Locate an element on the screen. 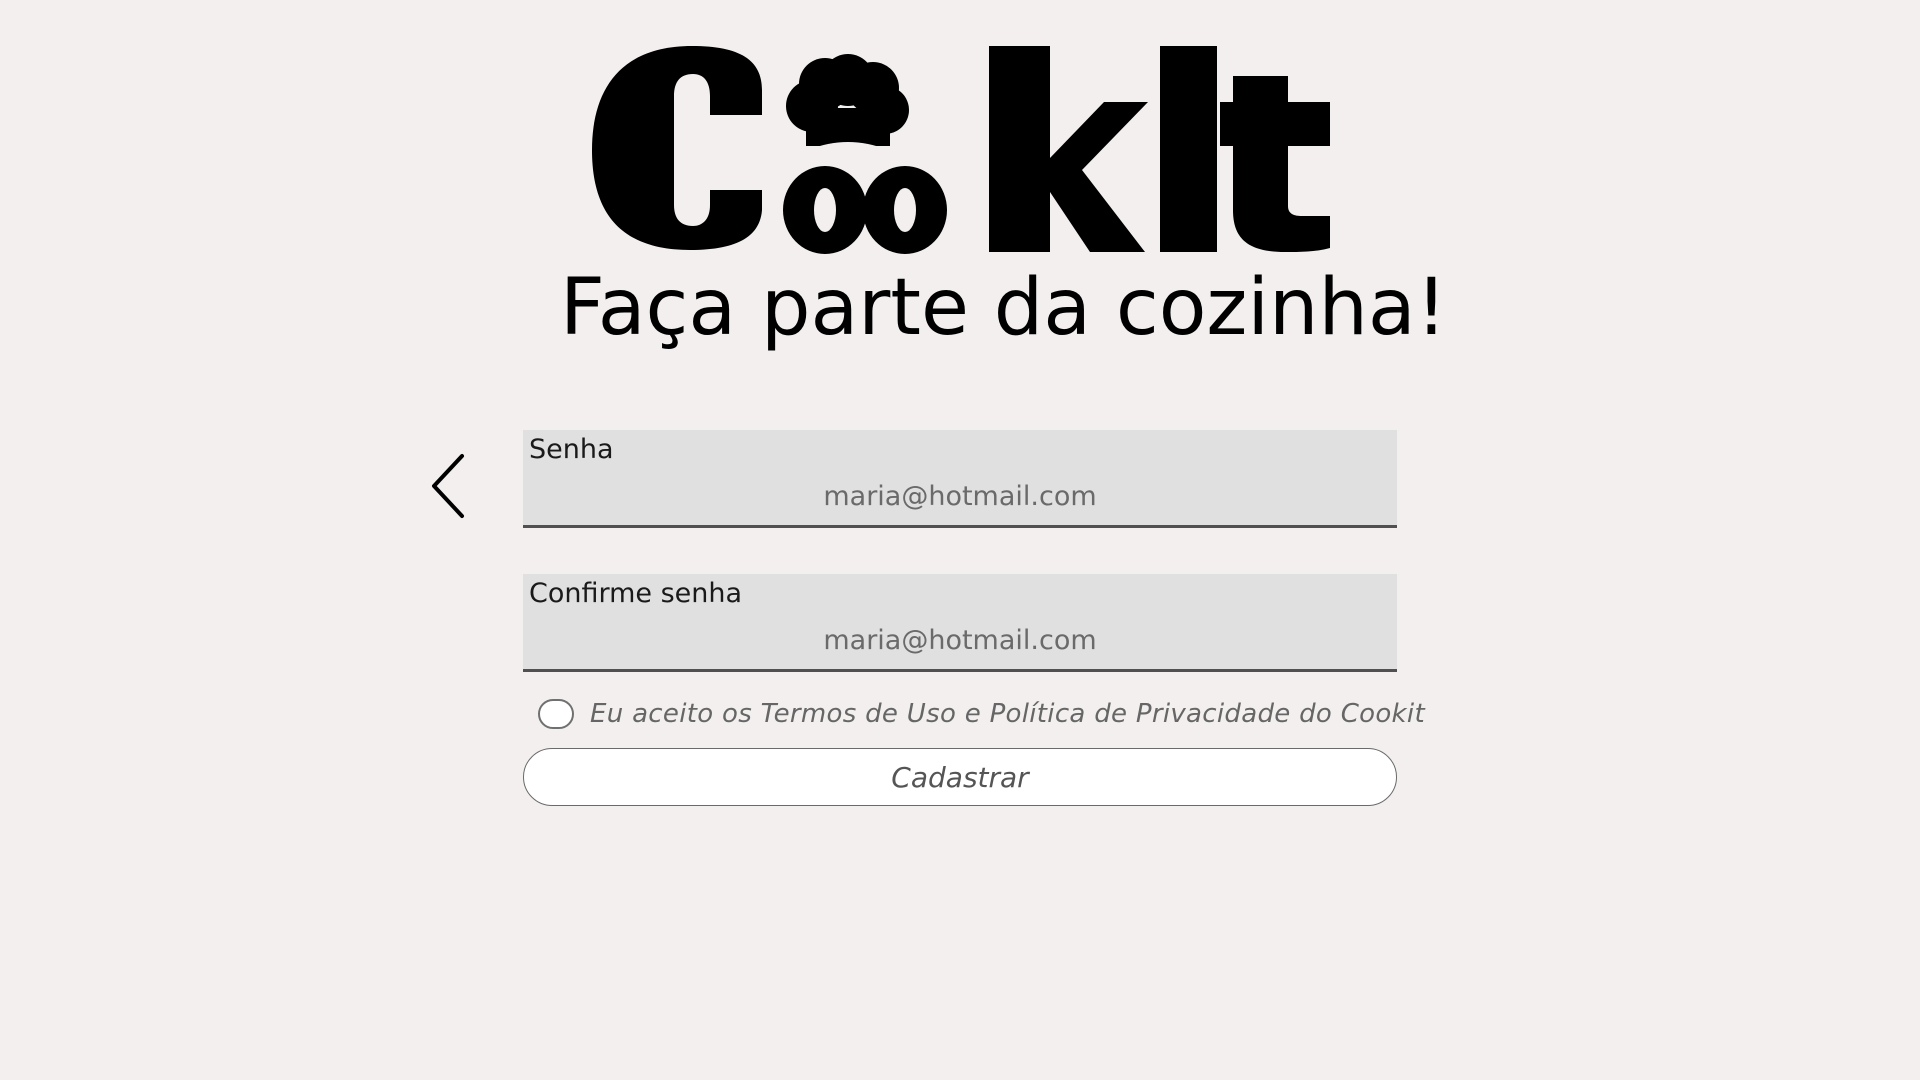  password-field-label: Senha is located at coordinates (571, 449).